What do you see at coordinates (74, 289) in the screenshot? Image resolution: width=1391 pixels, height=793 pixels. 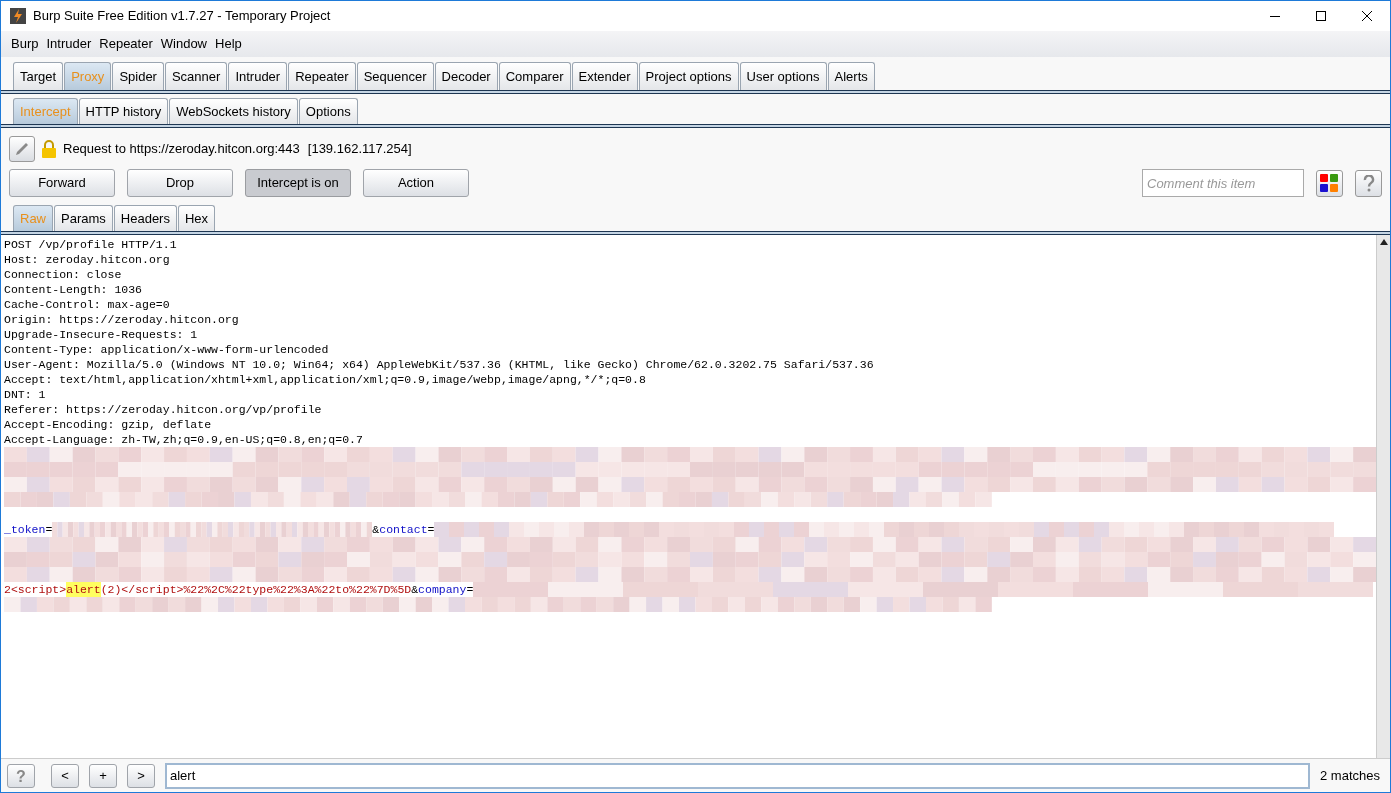 I see `request-line: Content-Length: 1036` at bounding box center [74, 289].